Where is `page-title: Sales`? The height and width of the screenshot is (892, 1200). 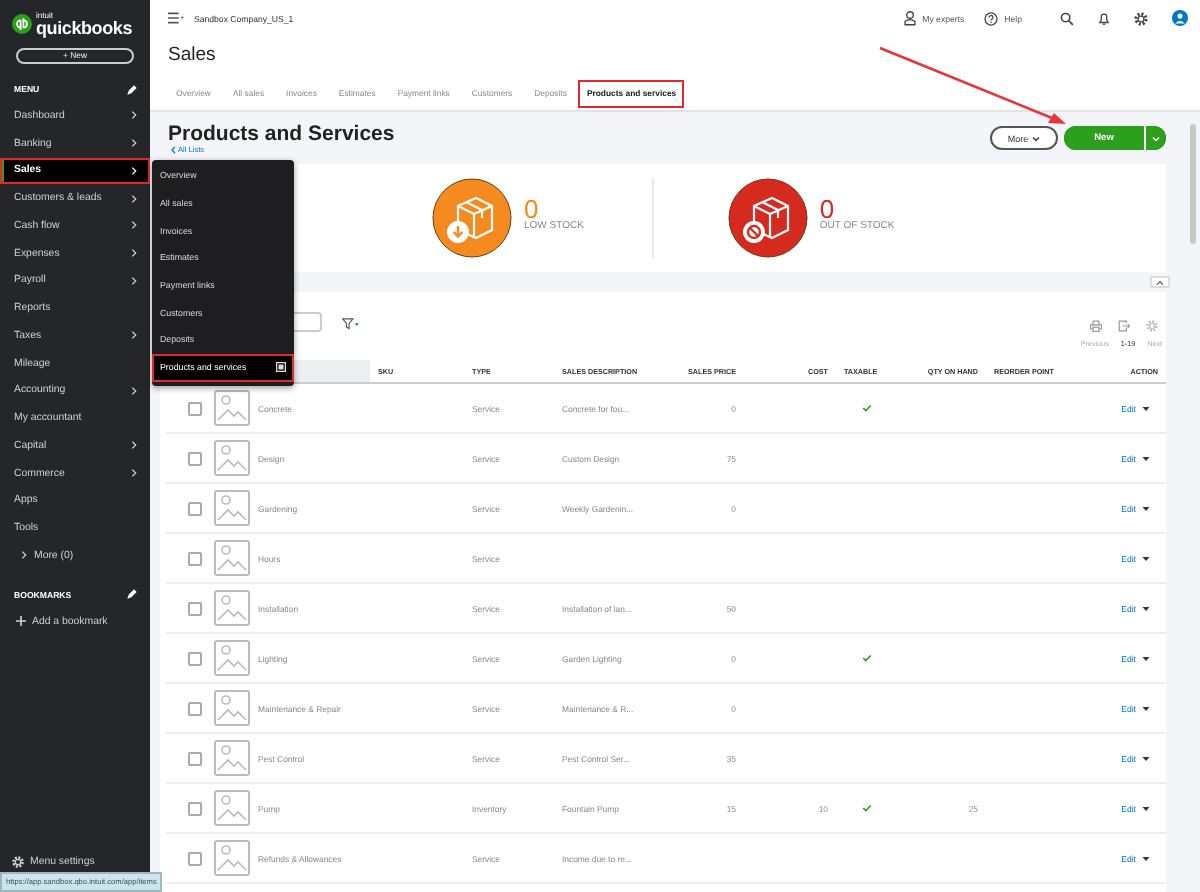
page-title: Sales is located at coordinates (192, 56).